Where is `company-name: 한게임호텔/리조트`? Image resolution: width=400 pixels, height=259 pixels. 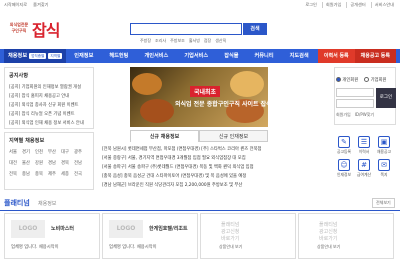
company-name: 한게임호텔/리조트 is located at coordinates (168, 229).